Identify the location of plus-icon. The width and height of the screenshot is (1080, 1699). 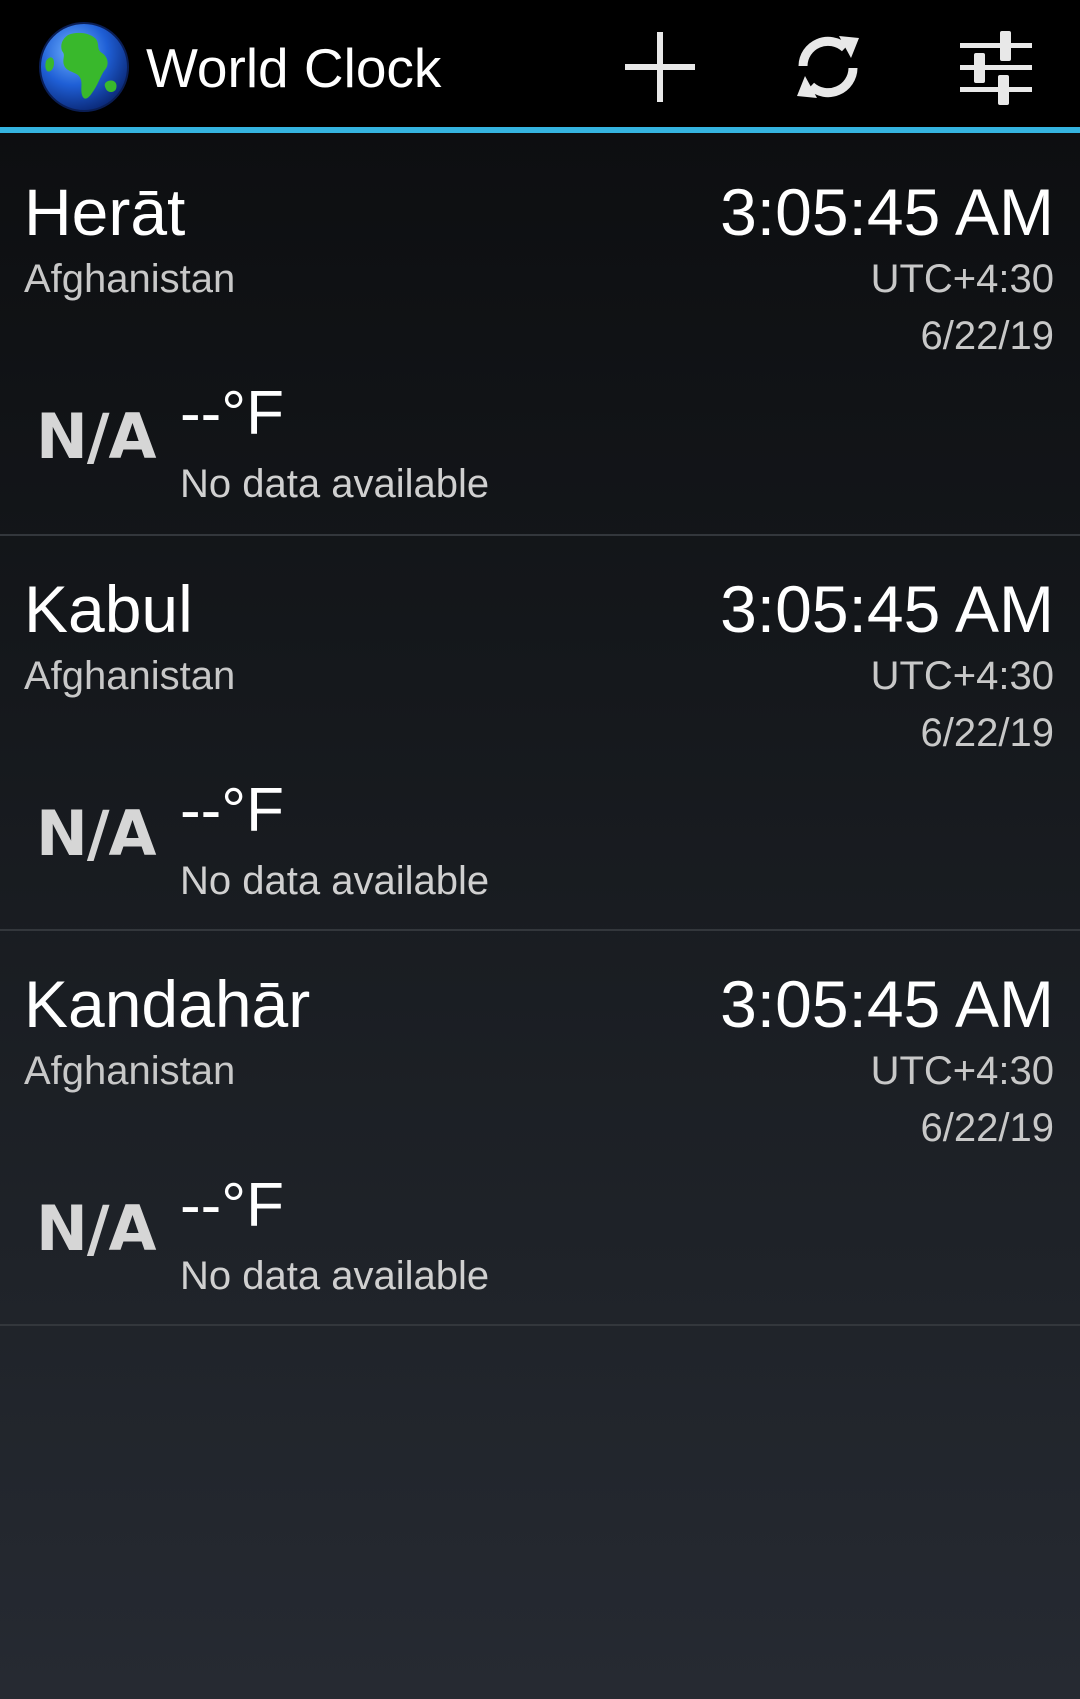
(660, 67).